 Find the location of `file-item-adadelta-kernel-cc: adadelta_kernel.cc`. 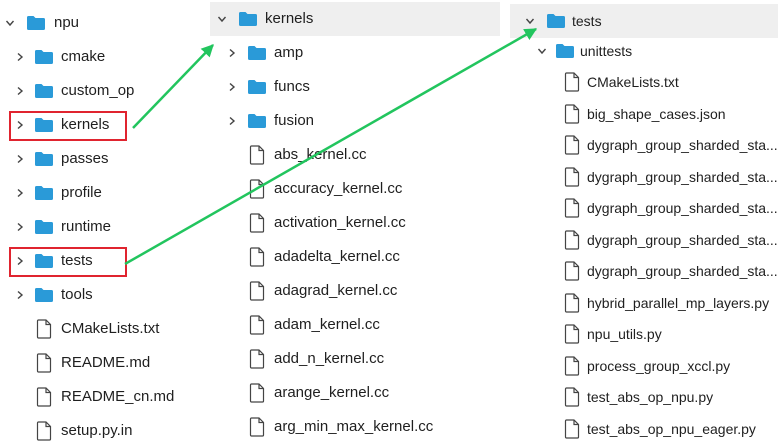

file-item-adadelta-kernel-cc: adadelta_kernel.cc is located at coordinates (355, 257).